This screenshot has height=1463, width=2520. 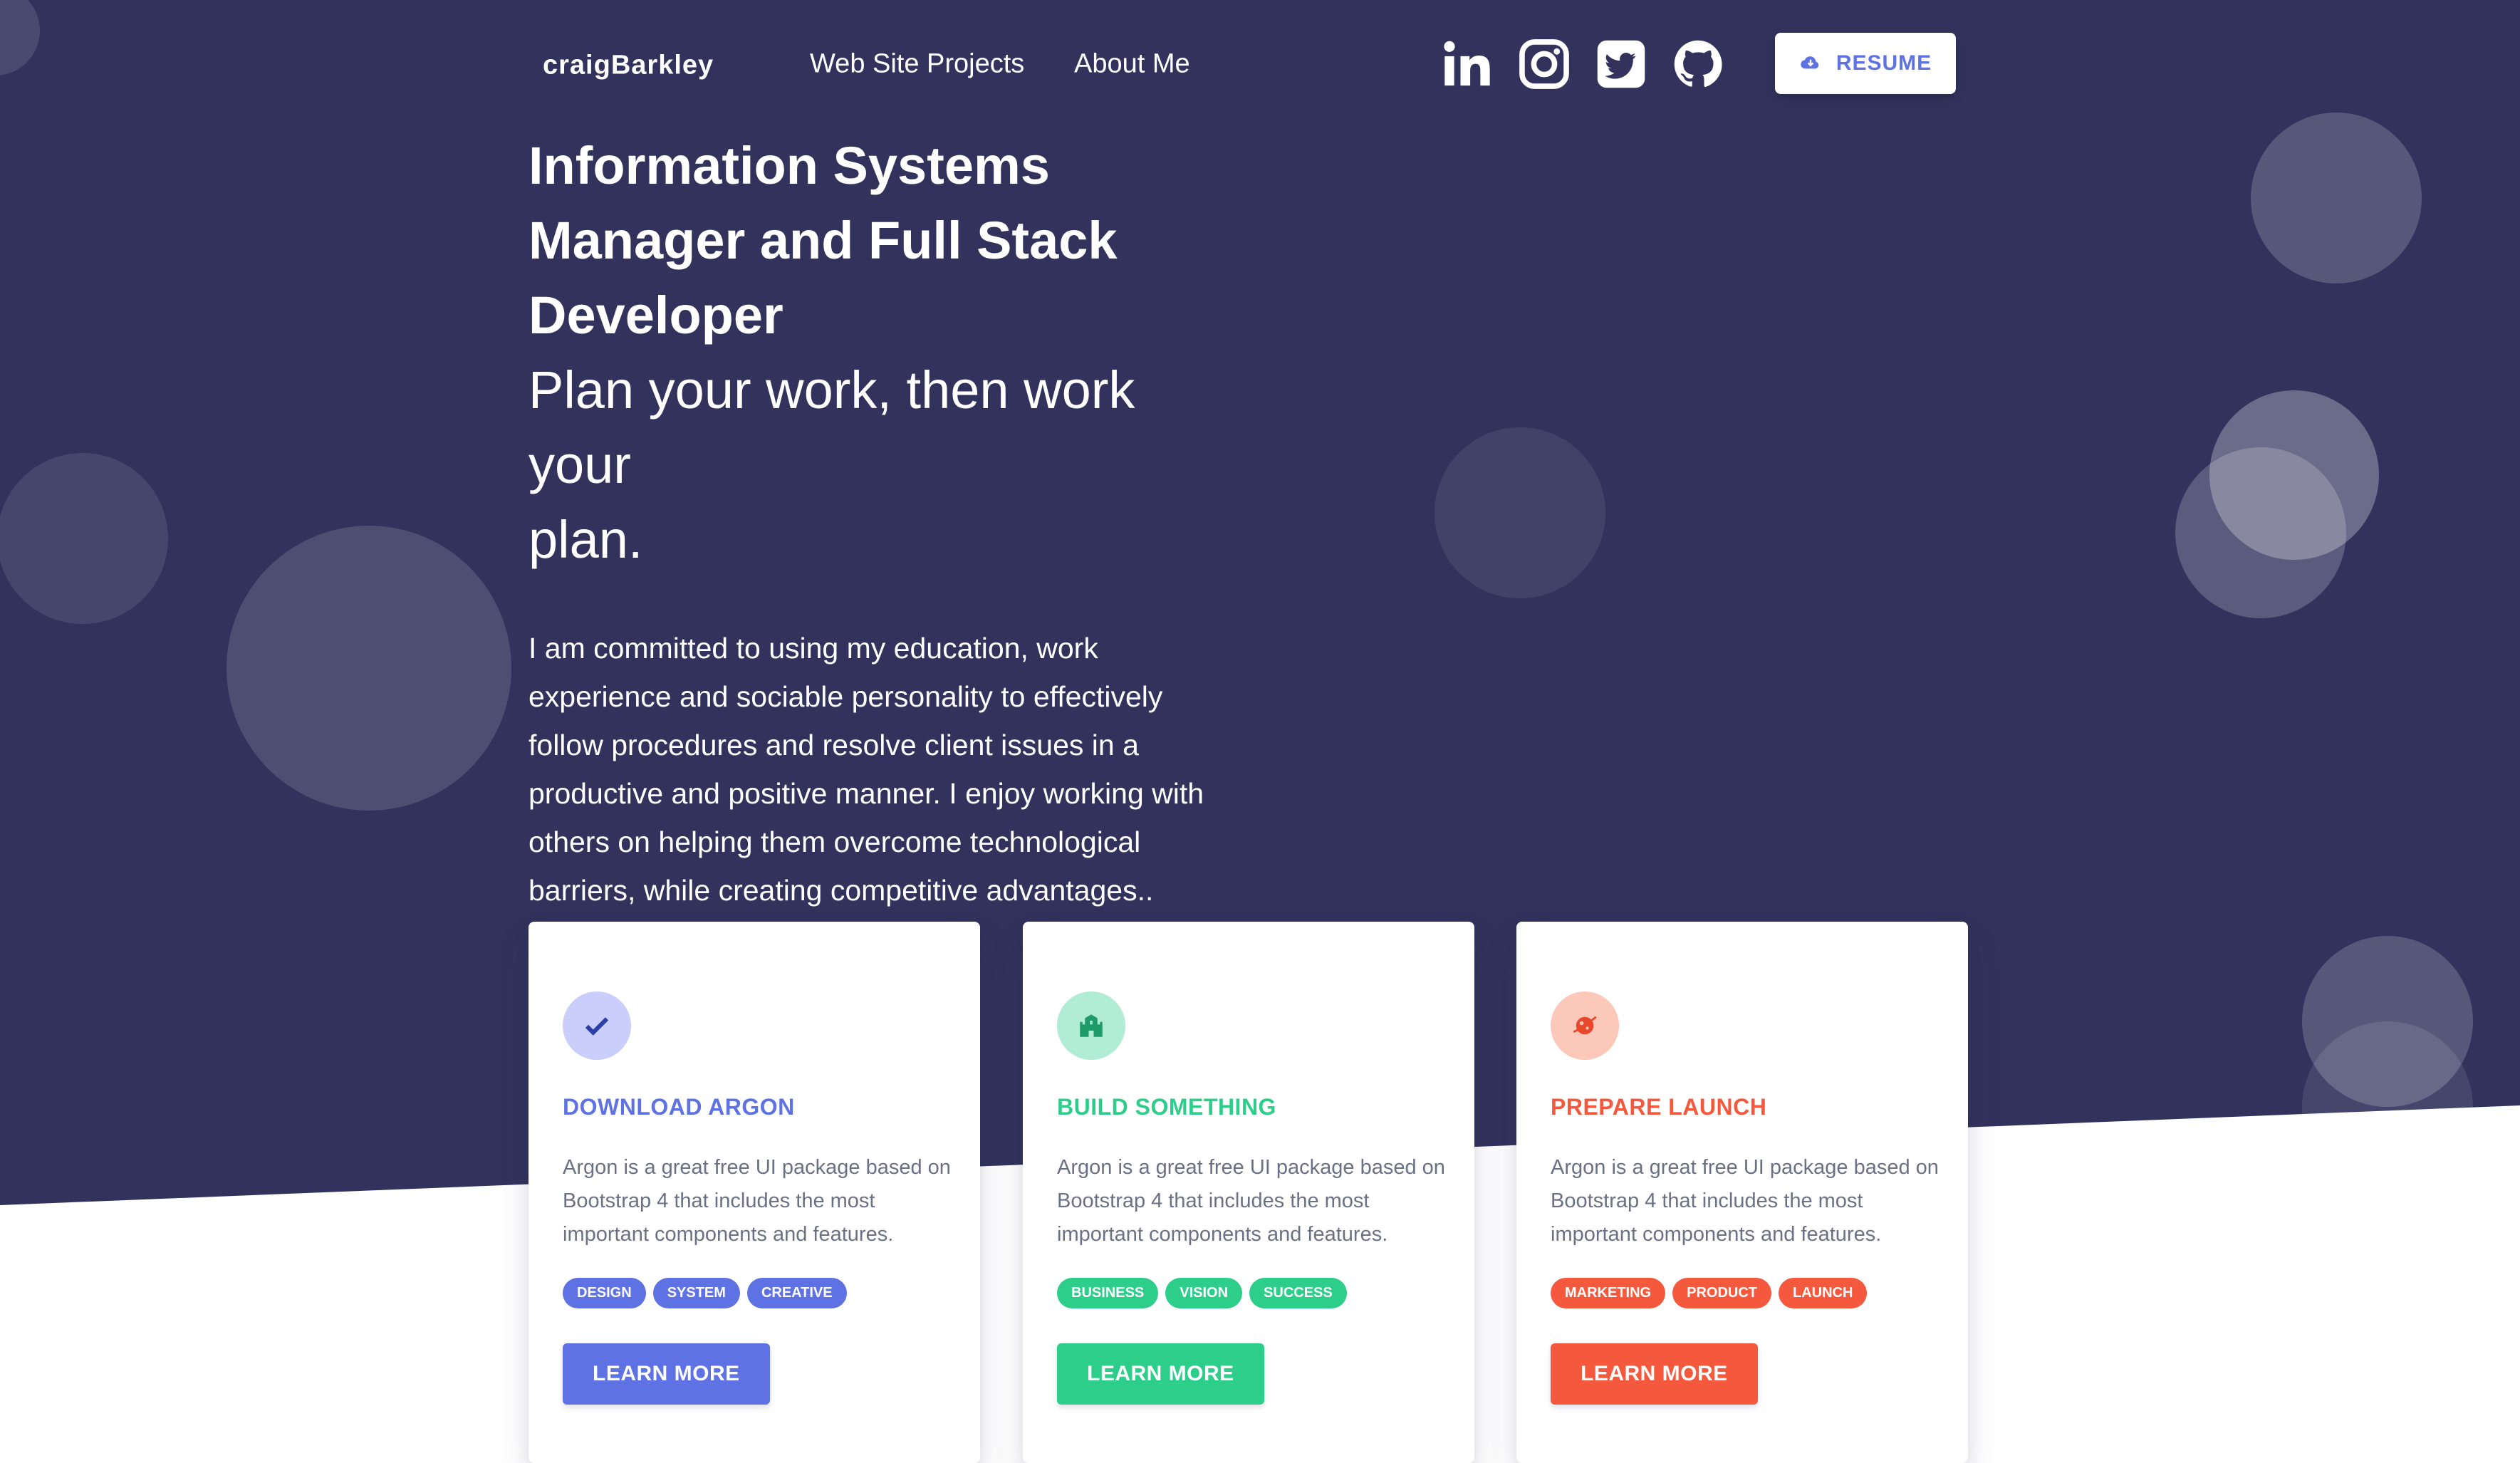 What do you see at coordinates (1166, 1107) in the screenshot?
I see `card-title: BUILD SOMETHING` at bounding box center [1166, 1107].